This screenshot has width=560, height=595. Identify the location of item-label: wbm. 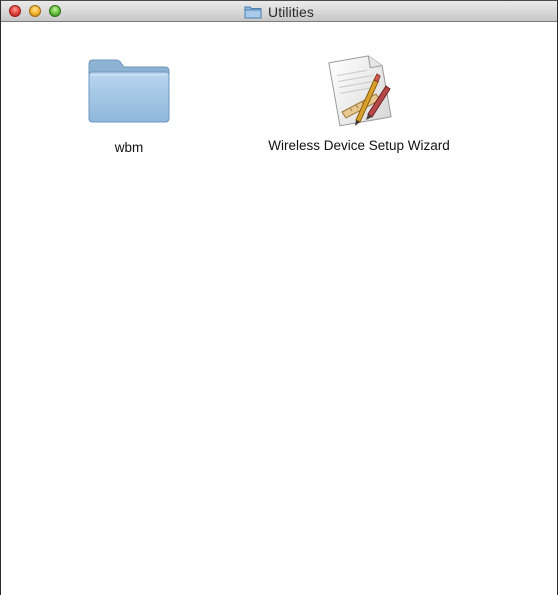
(129, 147).